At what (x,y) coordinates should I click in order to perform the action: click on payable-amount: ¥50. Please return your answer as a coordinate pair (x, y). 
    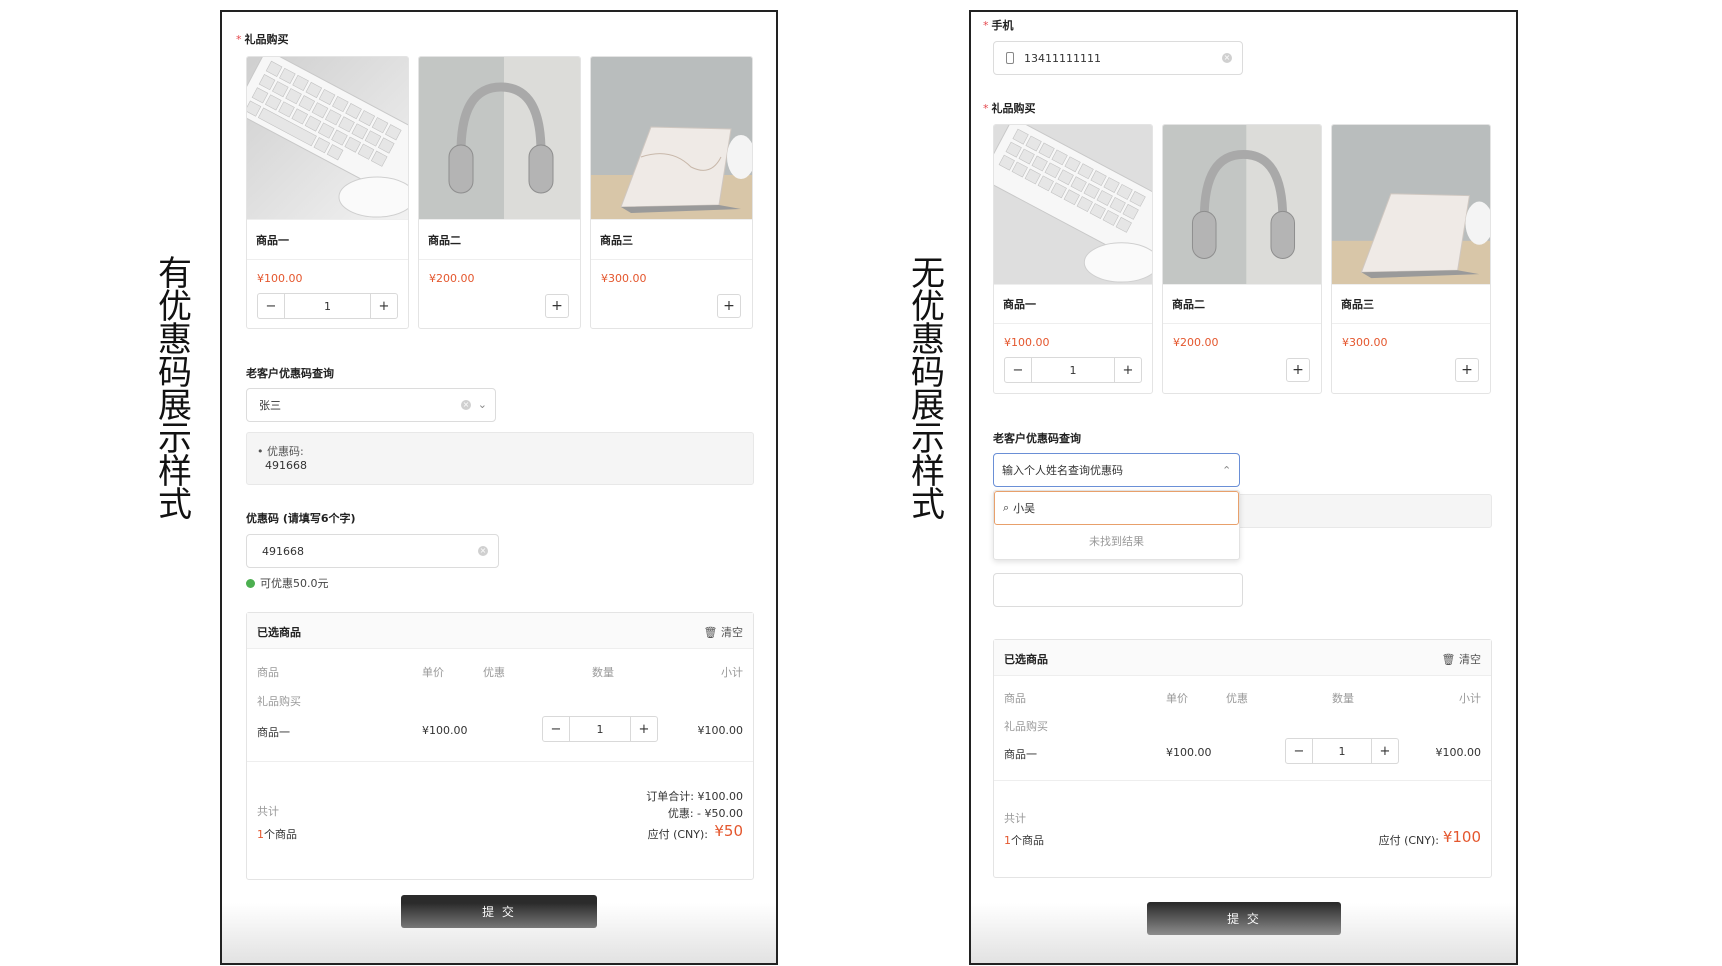
    Looking at the image, I should click on (728, 831).